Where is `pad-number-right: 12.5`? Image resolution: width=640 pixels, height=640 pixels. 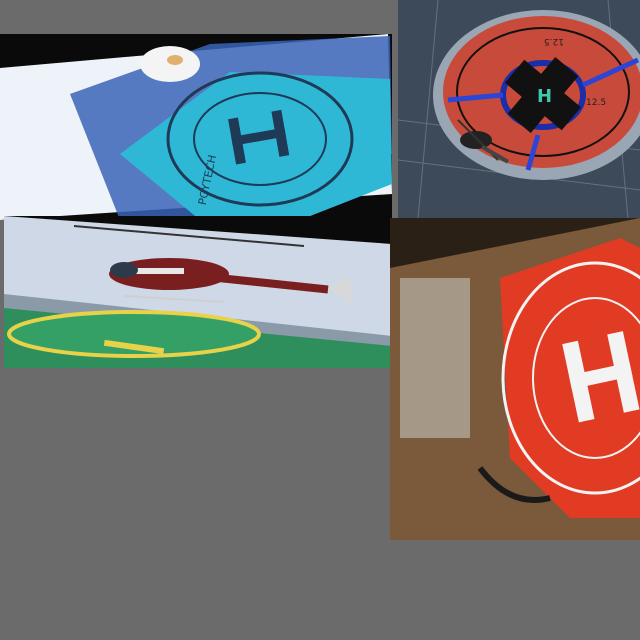
pad-number-right: 12.5 is located at coordinates (596, 103).